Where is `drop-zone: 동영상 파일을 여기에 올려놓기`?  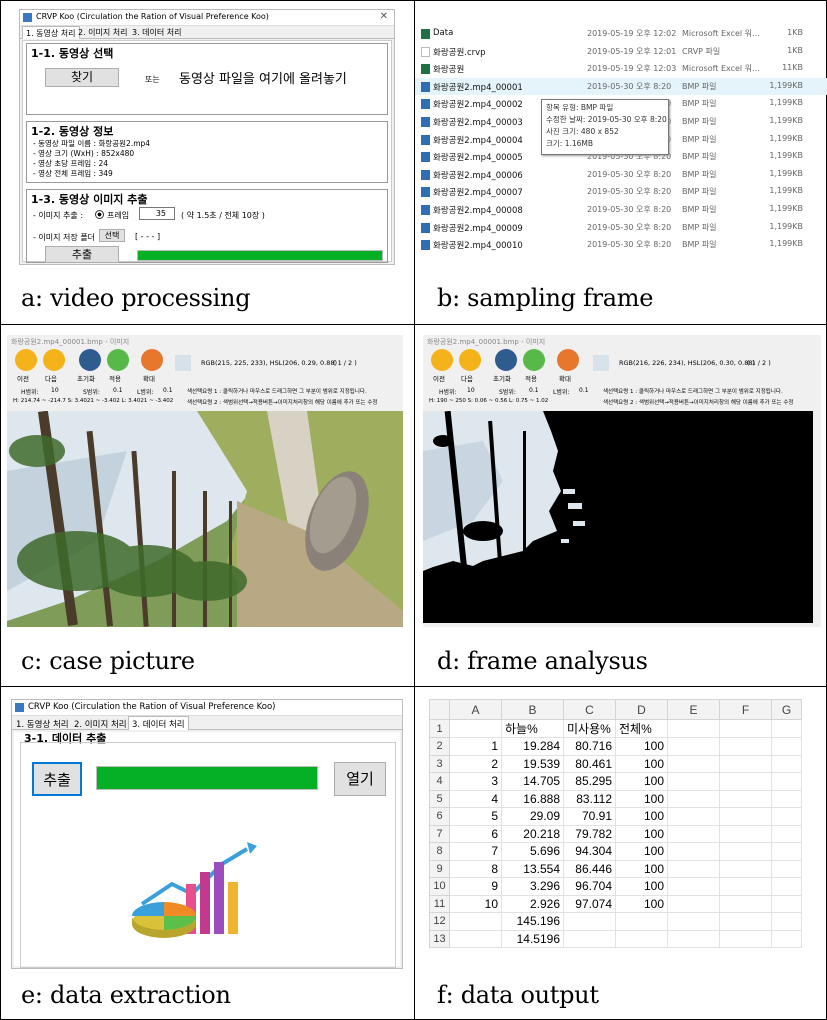 drop-zone: 동영상 파일을 여기에 올려놓기 is located at coordinates (263, 77).